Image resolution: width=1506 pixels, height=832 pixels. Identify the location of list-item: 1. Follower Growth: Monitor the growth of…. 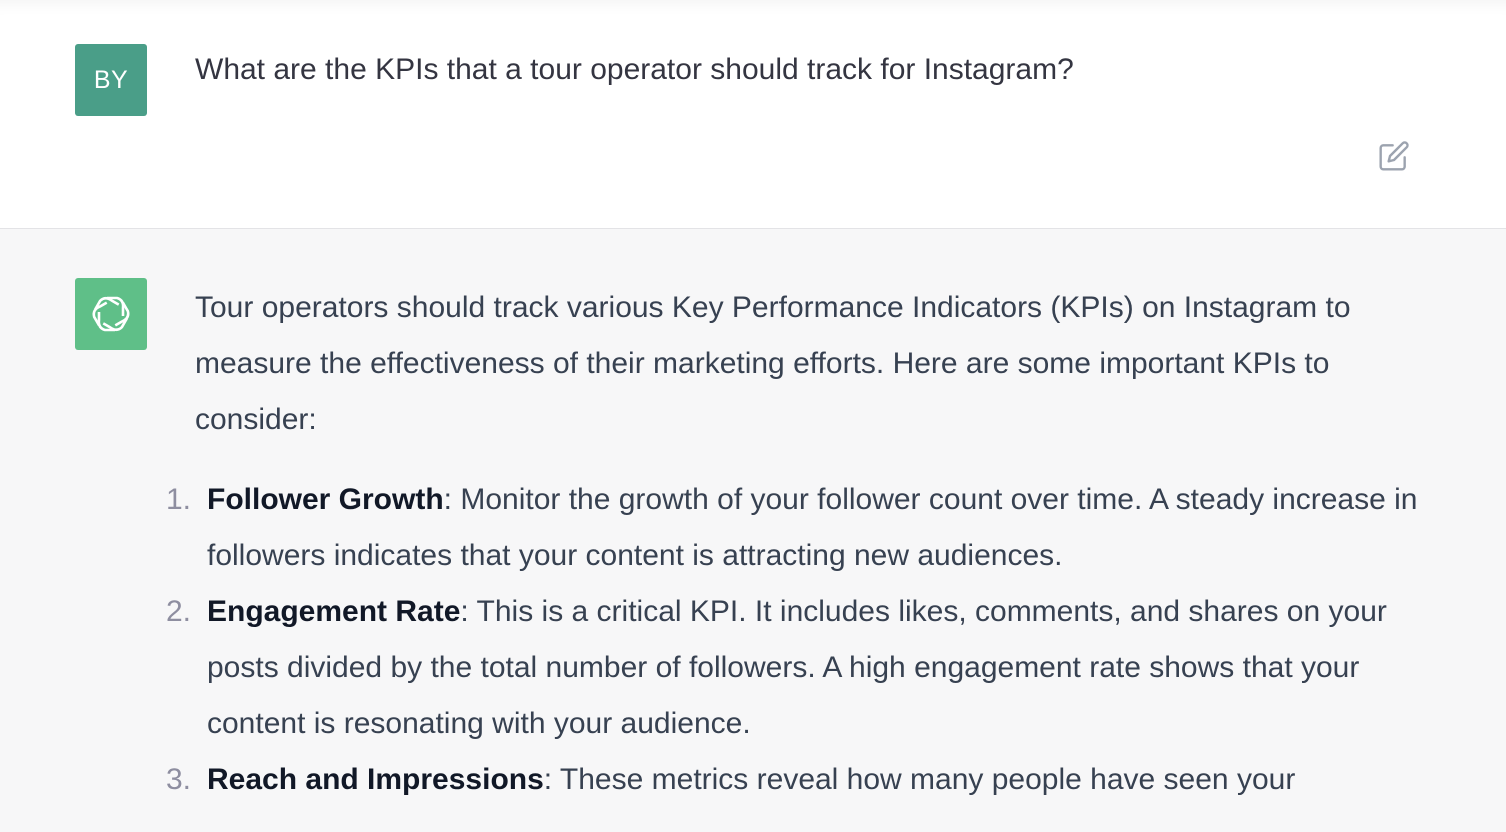
(800, 528).